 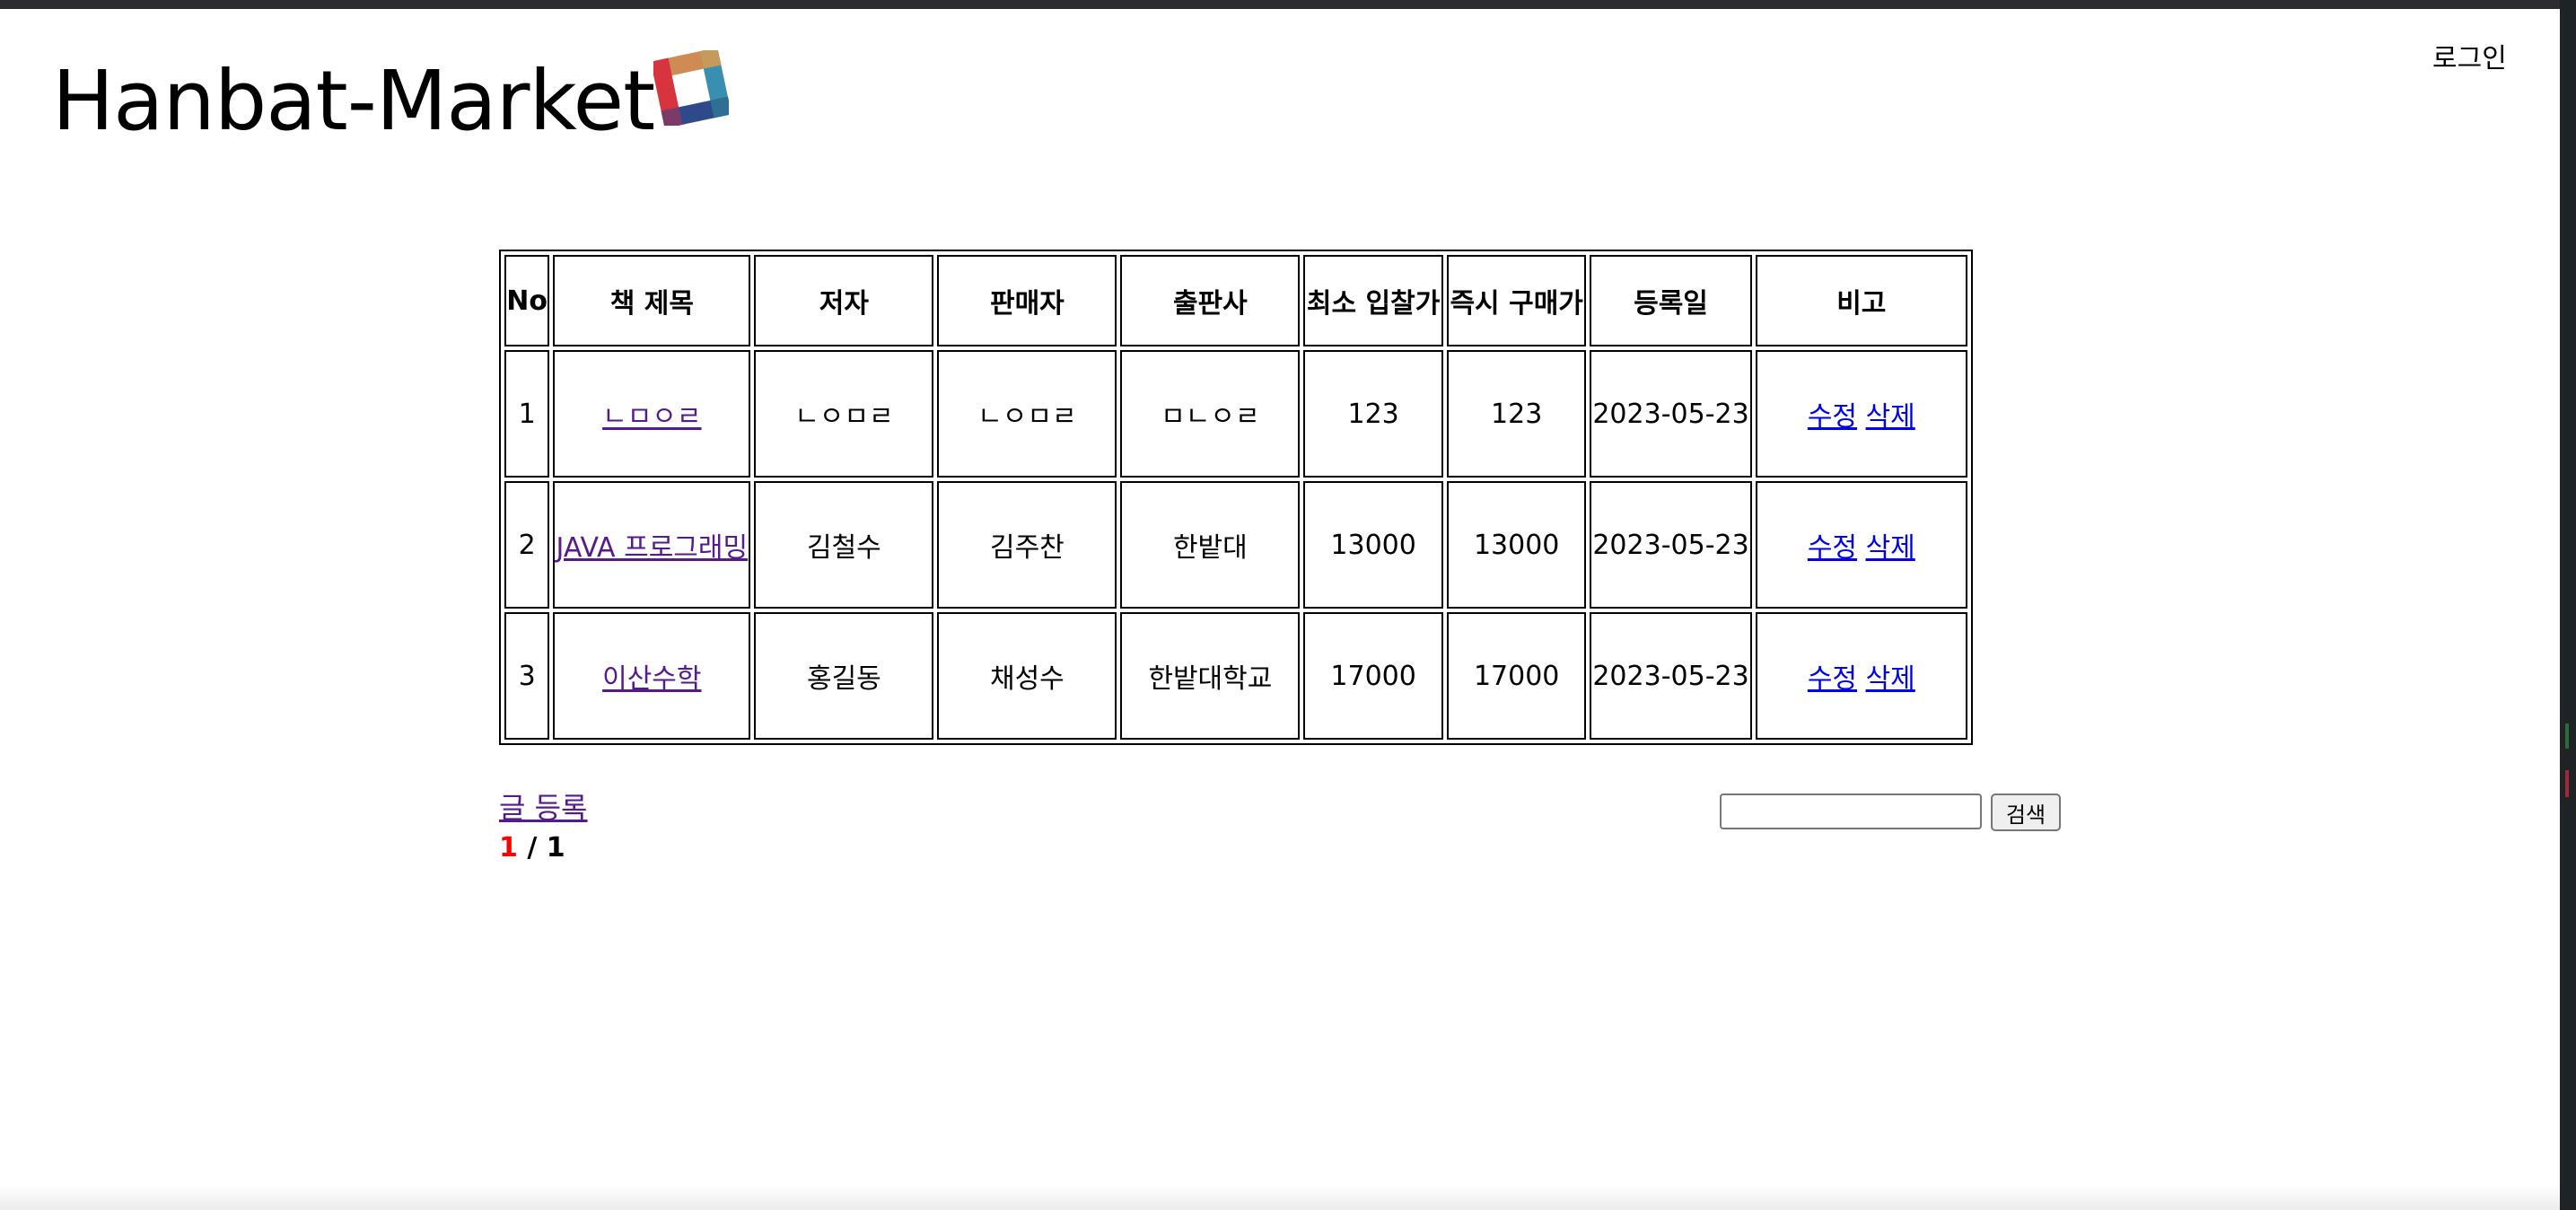 I want to click on cell-no: 3, so click(x=527, y=676).